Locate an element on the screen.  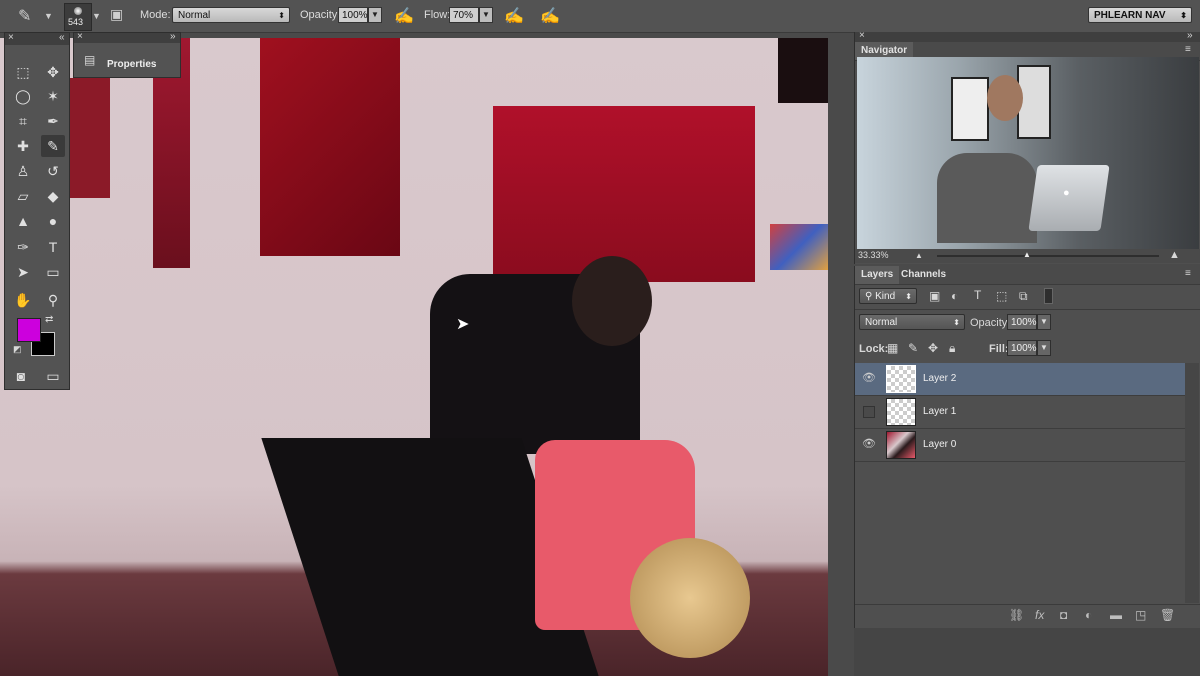
quick-mask-icon: ◙ is located at coordinates (21, 376).